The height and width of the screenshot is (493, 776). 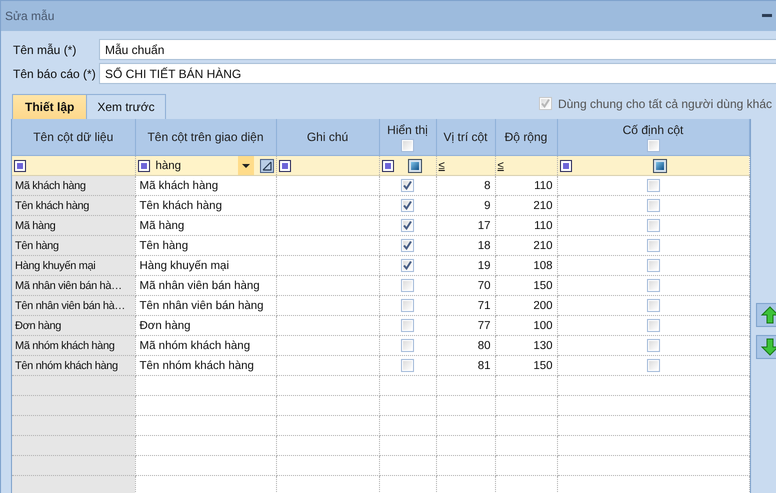 What do you see at coordinates (487, 186) in the screenshot?
I see `table-cell: 8` at bounding box center [487, 186].